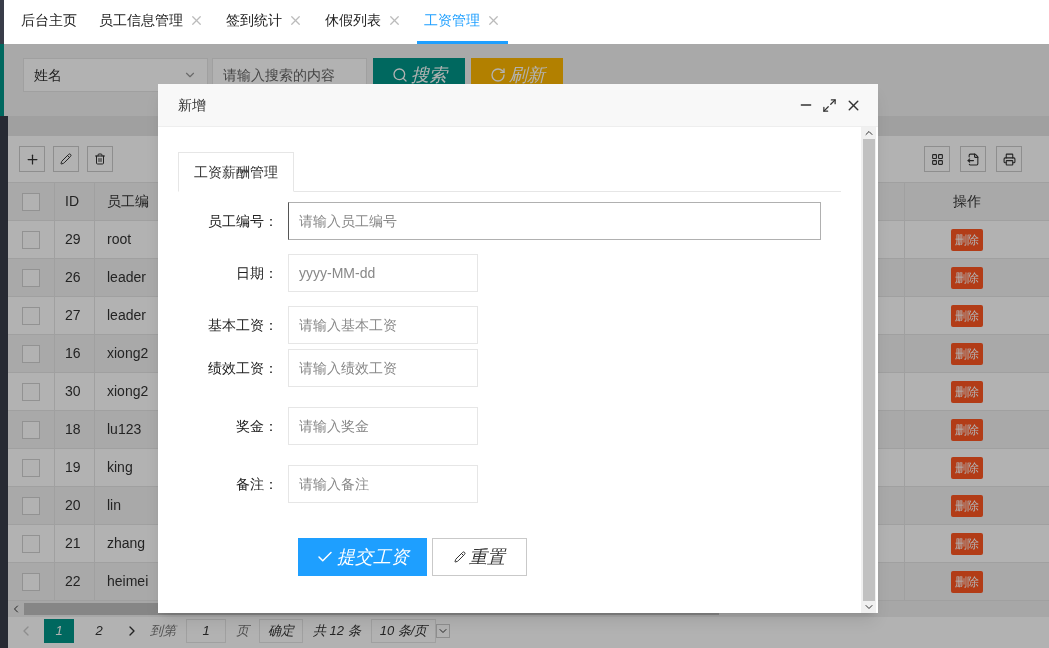 This screenshot has height=648, width=1049. I want to click on table-cell-text: zhang, so click(126, 543).